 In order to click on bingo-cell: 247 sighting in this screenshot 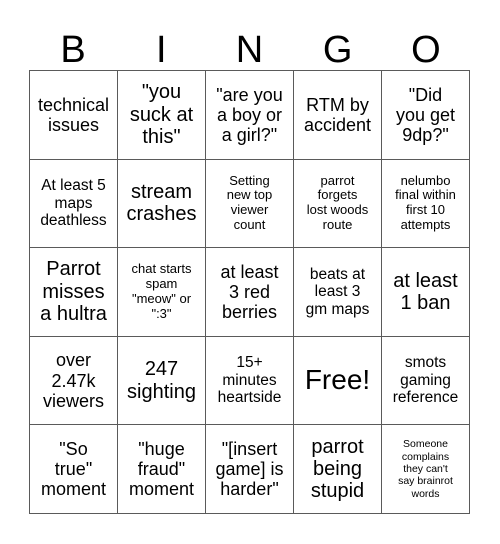, I will do `click(162, 381)`.